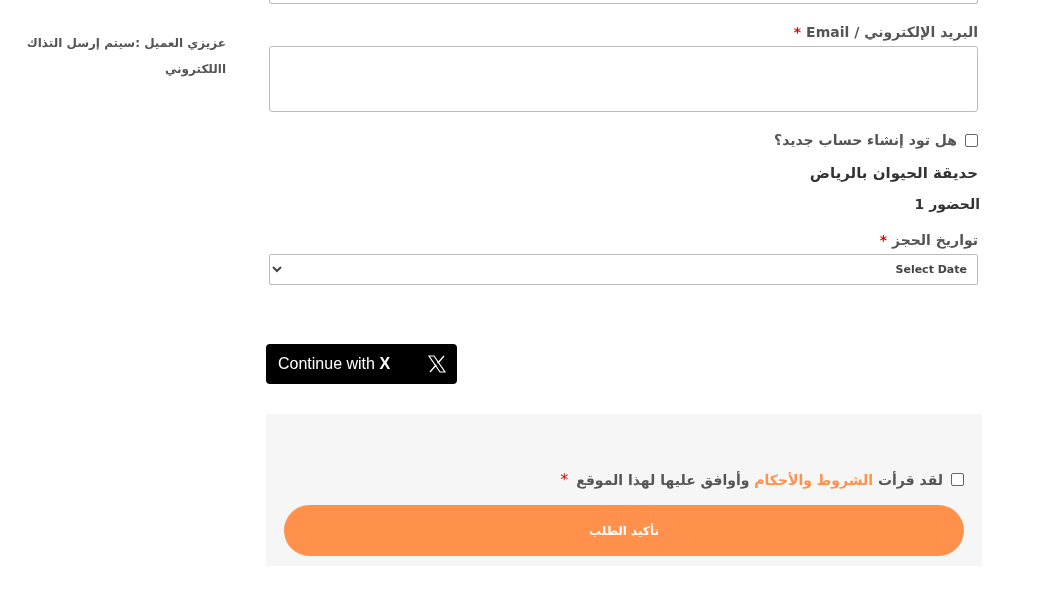 Image resolution: width=1059 pixels, height=600 pixels. I want to click on x-logo-icon, so click(437, 364).